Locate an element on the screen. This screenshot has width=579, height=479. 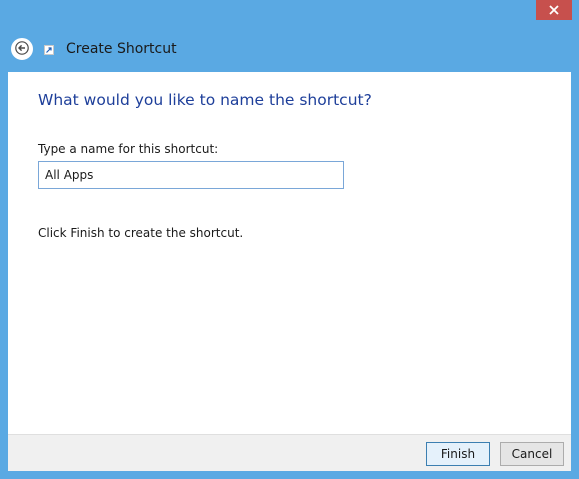
back-arrow-icon is located at coordinates (22, 49).